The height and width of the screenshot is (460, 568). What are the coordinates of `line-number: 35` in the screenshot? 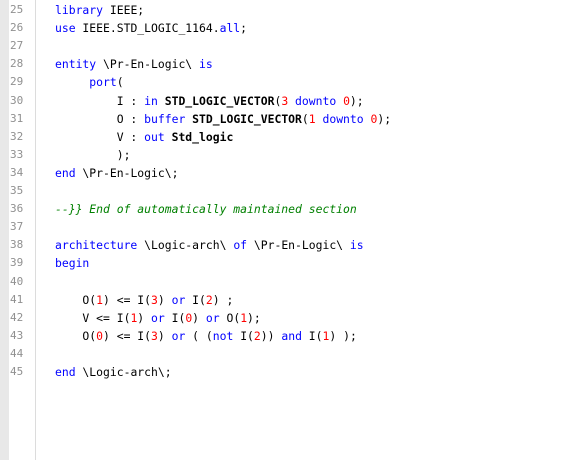 It's located at (17, 190).